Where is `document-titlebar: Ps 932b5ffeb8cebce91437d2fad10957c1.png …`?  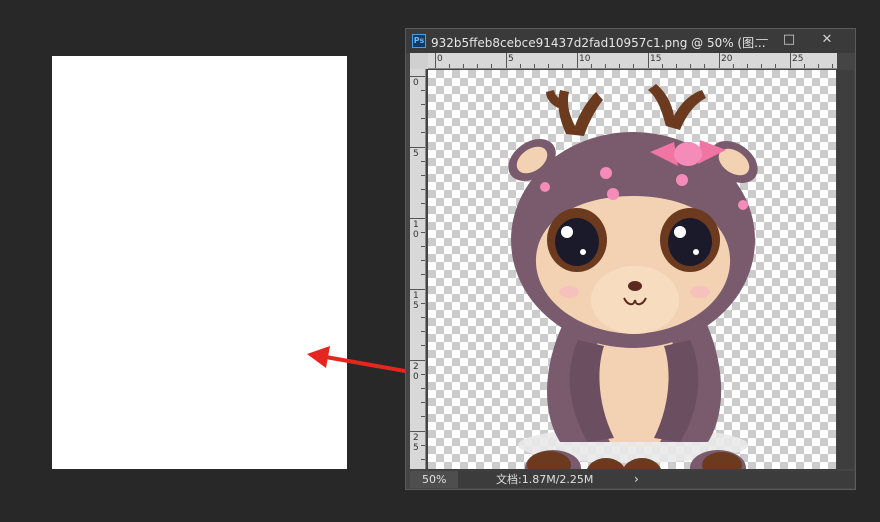 document-titlebar: Ps 932b5ffeb8cebce91437d2fad10957c1.png … is located at coordinates (630, 41).